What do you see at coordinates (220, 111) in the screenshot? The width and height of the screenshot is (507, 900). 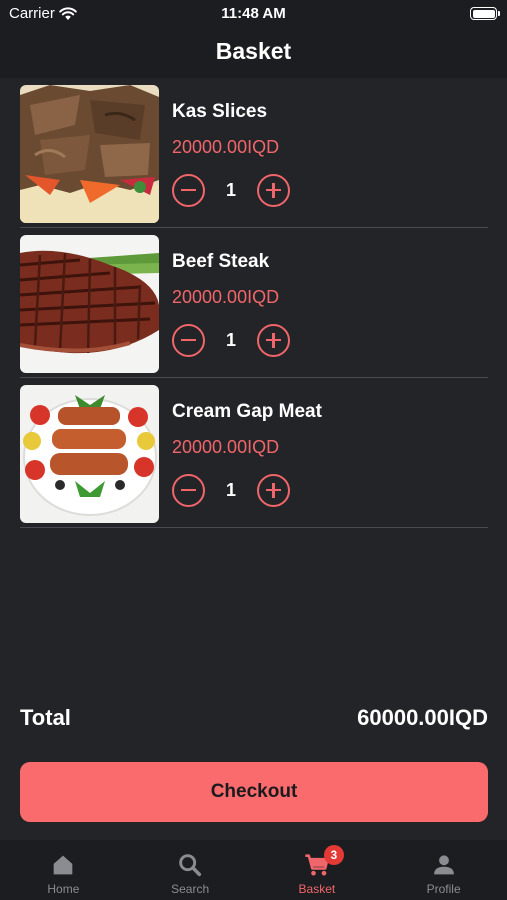 I see `item-name: Kas Slices` at bounding box center [220, 111].